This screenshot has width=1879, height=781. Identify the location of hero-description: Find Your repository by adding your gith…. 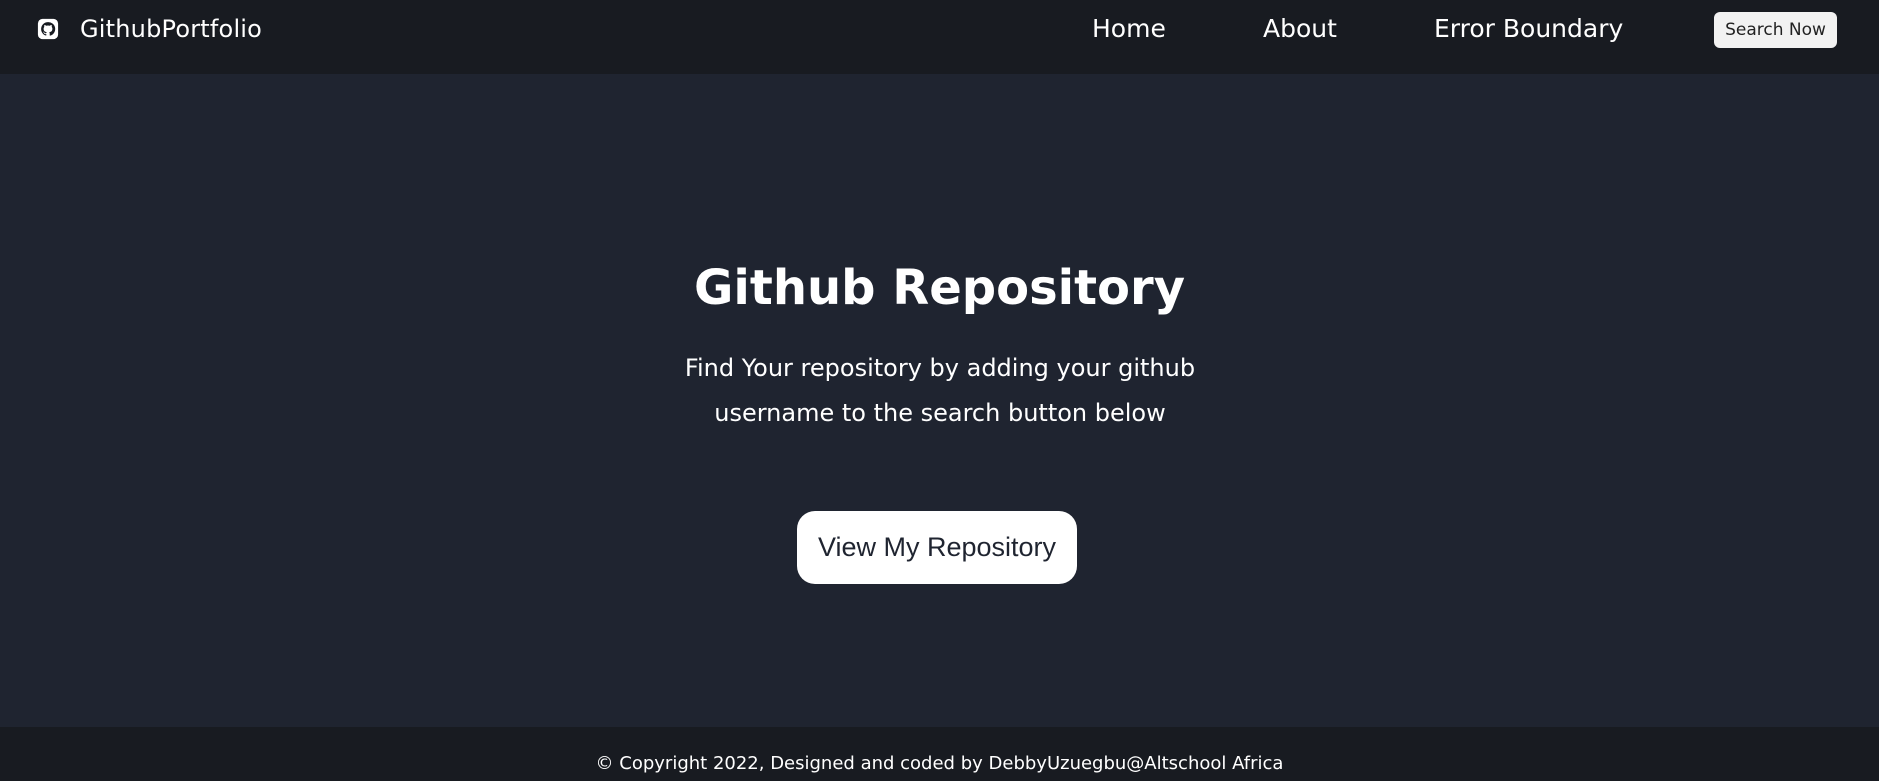
(940, 390).